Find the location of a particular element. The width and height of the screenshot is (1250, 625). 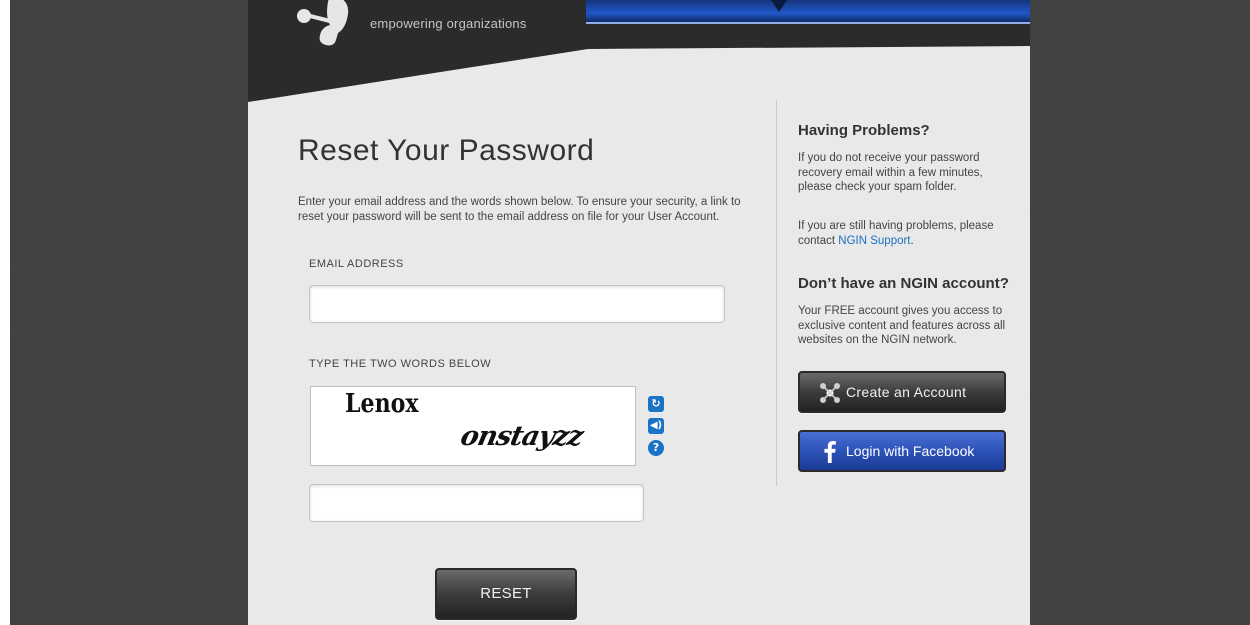

column-divider is located at coordinates (776, 293).